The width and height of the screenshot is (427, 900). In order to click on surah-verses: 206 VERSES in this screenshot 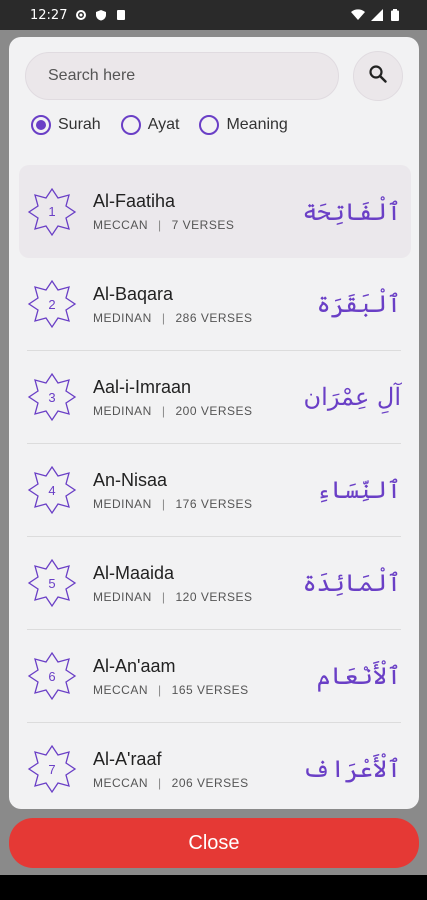, I will do `click(210, 782)`.